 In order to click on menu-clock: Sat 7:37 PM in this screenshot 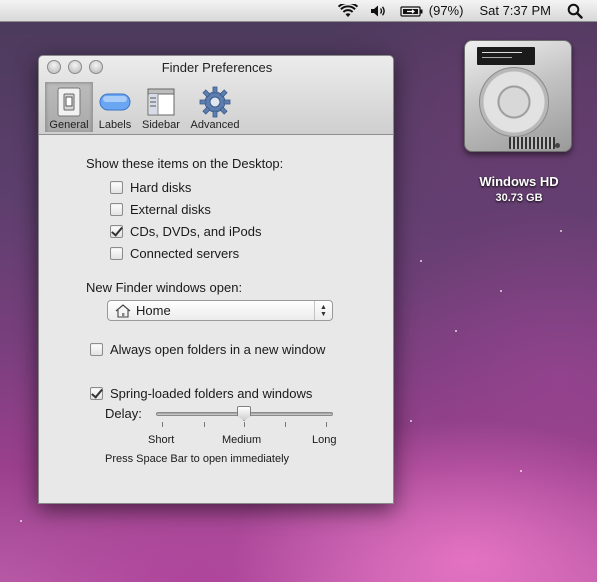, I will do `click(515, 11)`.